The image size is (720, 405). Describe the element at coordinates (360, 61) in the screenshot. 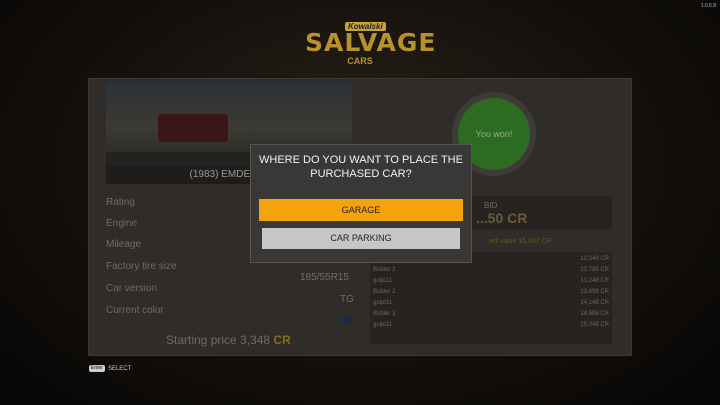

I see `logo-sub: CARS` at that location.